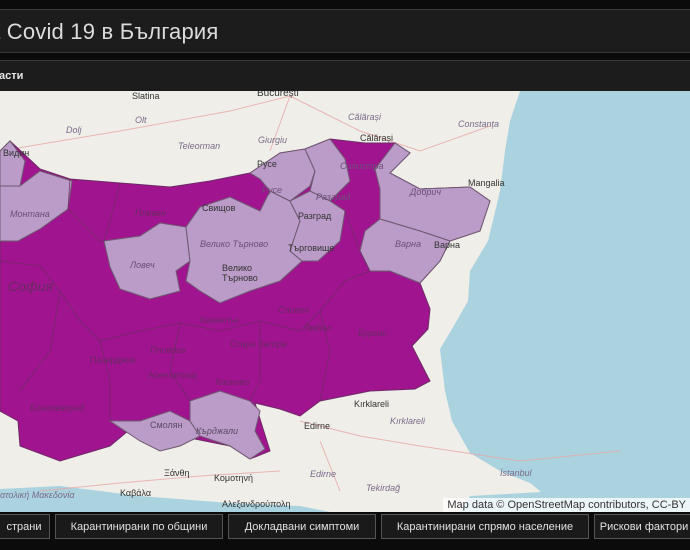 Image resolution: width=690 pixels, height=550 pixels. What do you see at coordinates (318, 328) in the screenshot?
I see `label-yambol: Ямбол` at bounding box center [318, 328].